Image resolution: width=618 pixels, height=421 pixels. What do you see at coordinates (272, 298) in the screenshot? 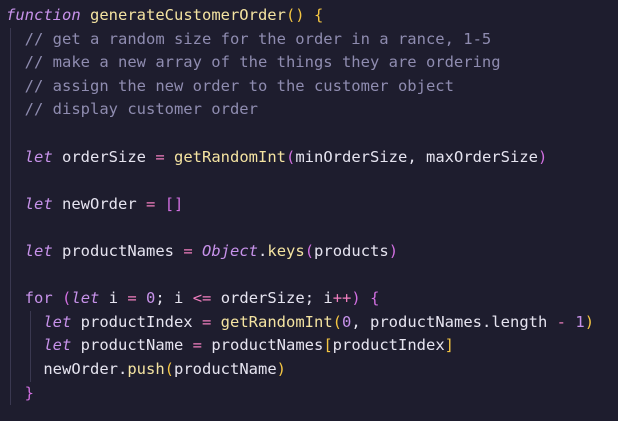
I see `code-token: orderSize; i` at bounding box center [272, 298].